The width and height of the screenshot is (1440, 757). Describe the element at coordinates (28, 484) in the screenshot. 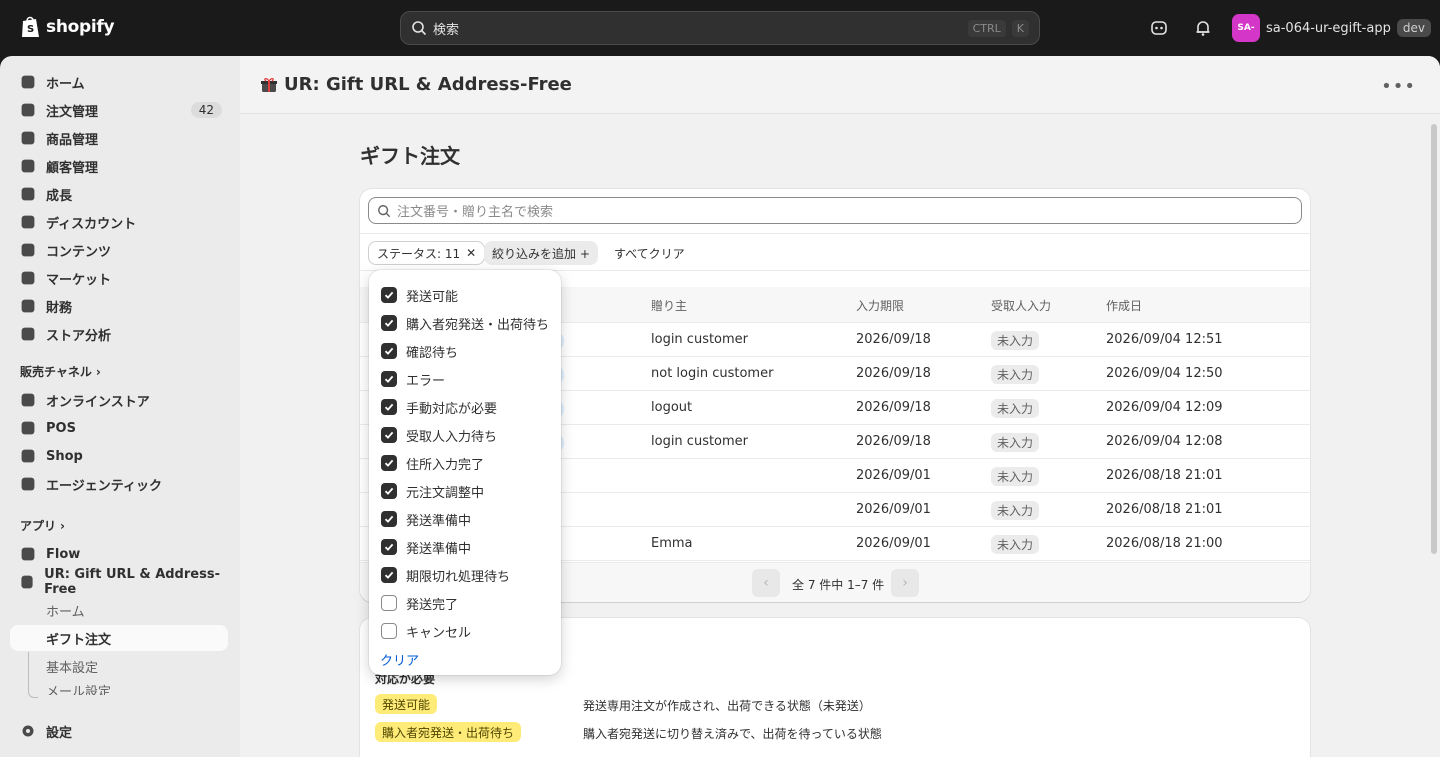

I see `agent-icon` at that location.